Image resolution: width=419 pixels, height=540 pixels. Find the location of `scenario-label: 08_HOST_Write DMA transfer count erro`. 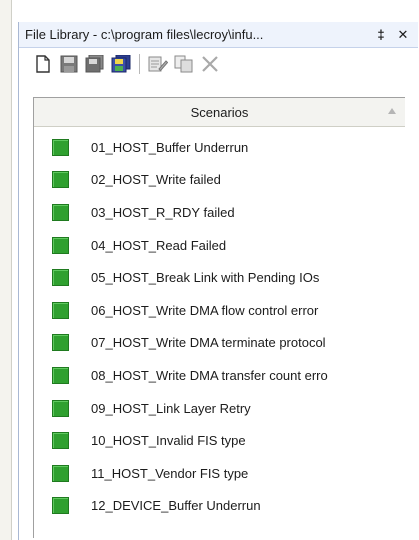

scenario-label: 08_HOST_Write DMA transfer count erro is located at coordinates (209, 375).